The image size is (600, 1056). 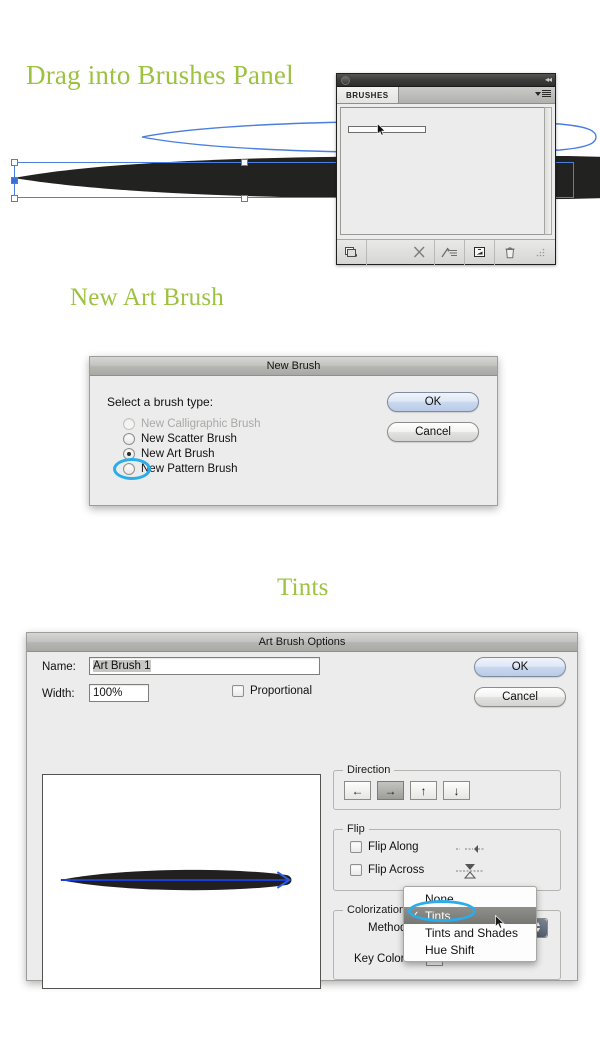 What do you see at coordinates (548, 171) in the screenshot?
I see `brushes-list-scrollbar` at bounding box center [548, 171].